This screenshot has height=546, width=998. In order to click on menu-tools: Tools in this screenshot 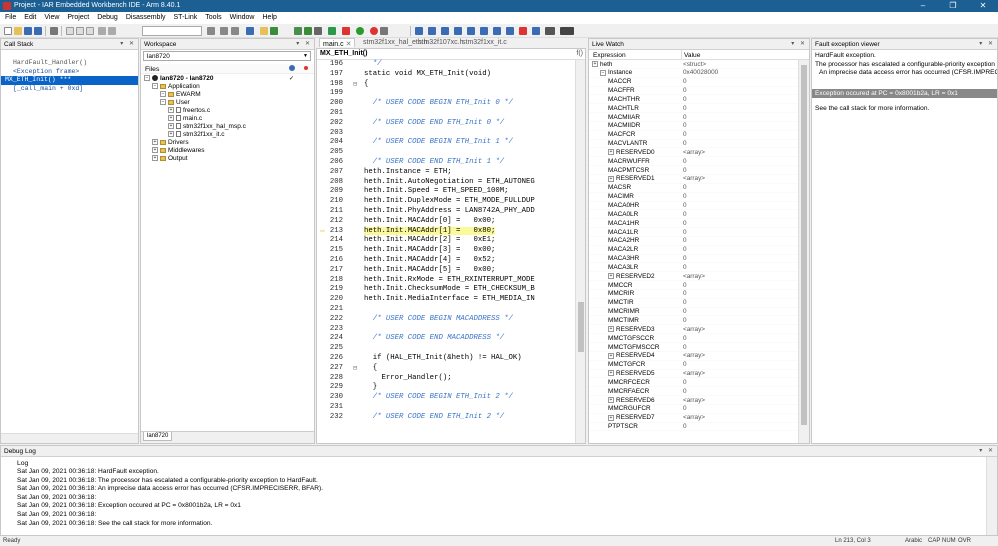, I will do `click(212, 16)`.